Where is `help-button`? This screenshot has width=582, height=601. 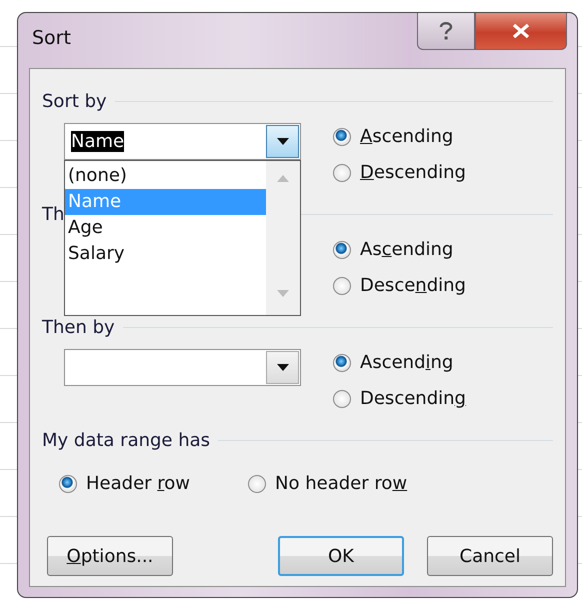 help-button is located at coordinates (446, 31).